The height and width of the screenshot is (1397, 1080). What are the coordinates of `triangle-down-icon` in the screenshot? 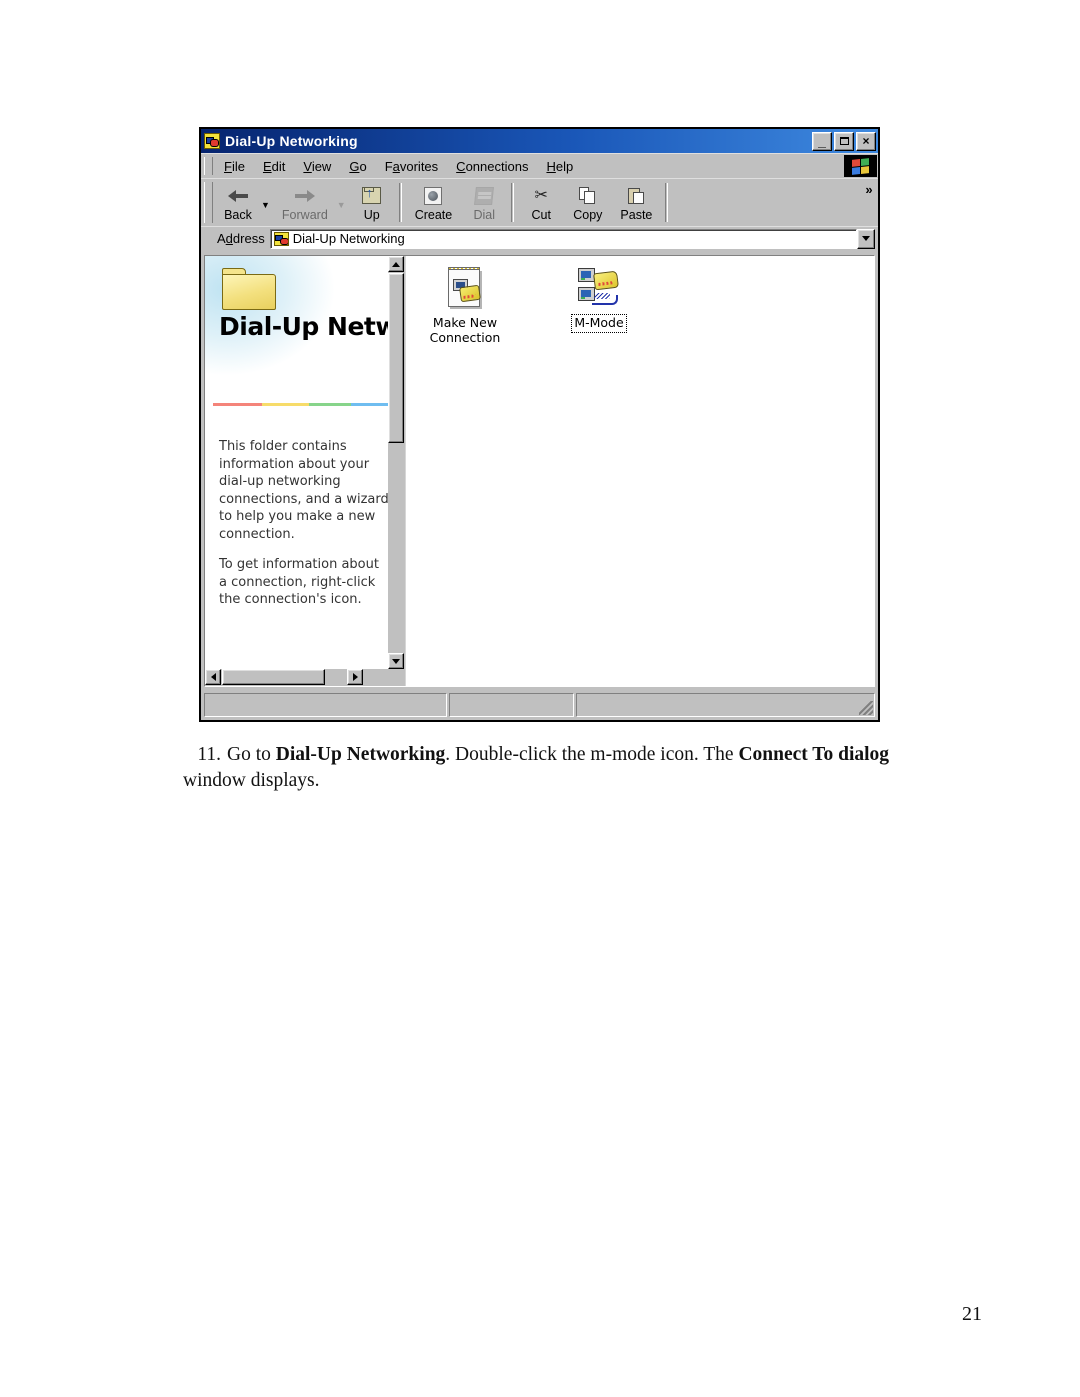 It's located at (396, 661).